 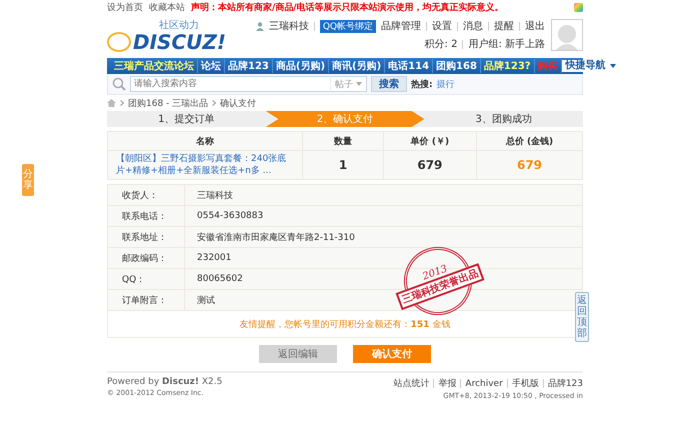 I want to click on nav-item: 电话114, so click(x=409, y=66).